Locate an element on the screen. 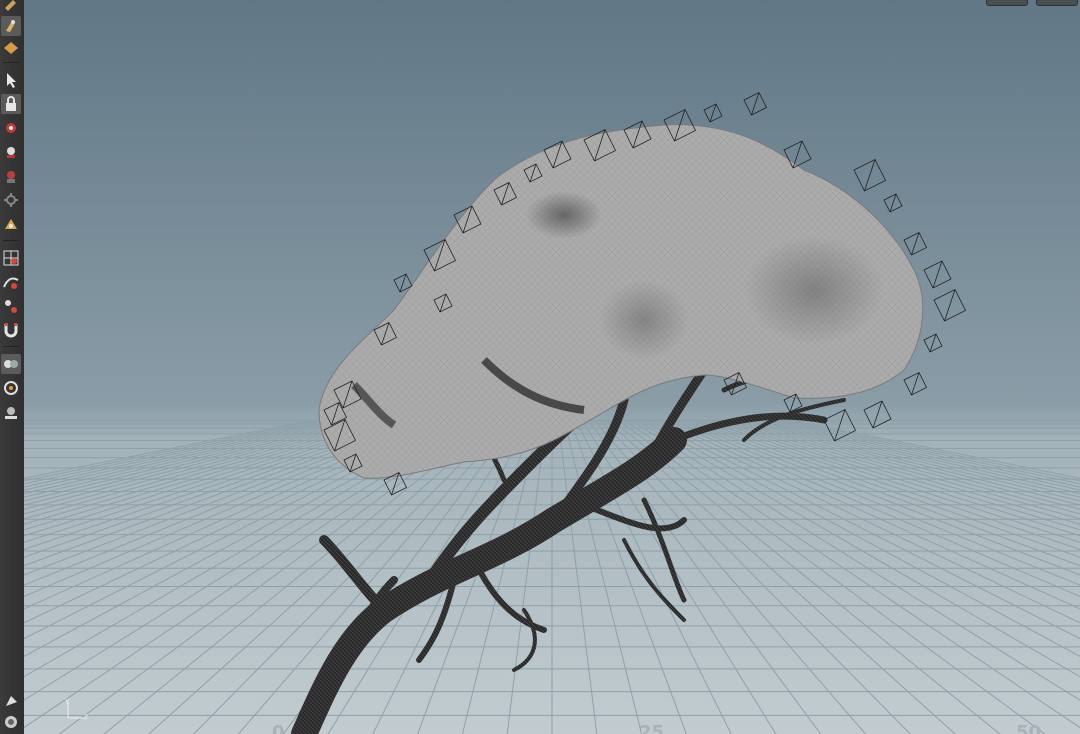 The image size is (1080, 734). persp-icon is located at coordinates (11, 722).